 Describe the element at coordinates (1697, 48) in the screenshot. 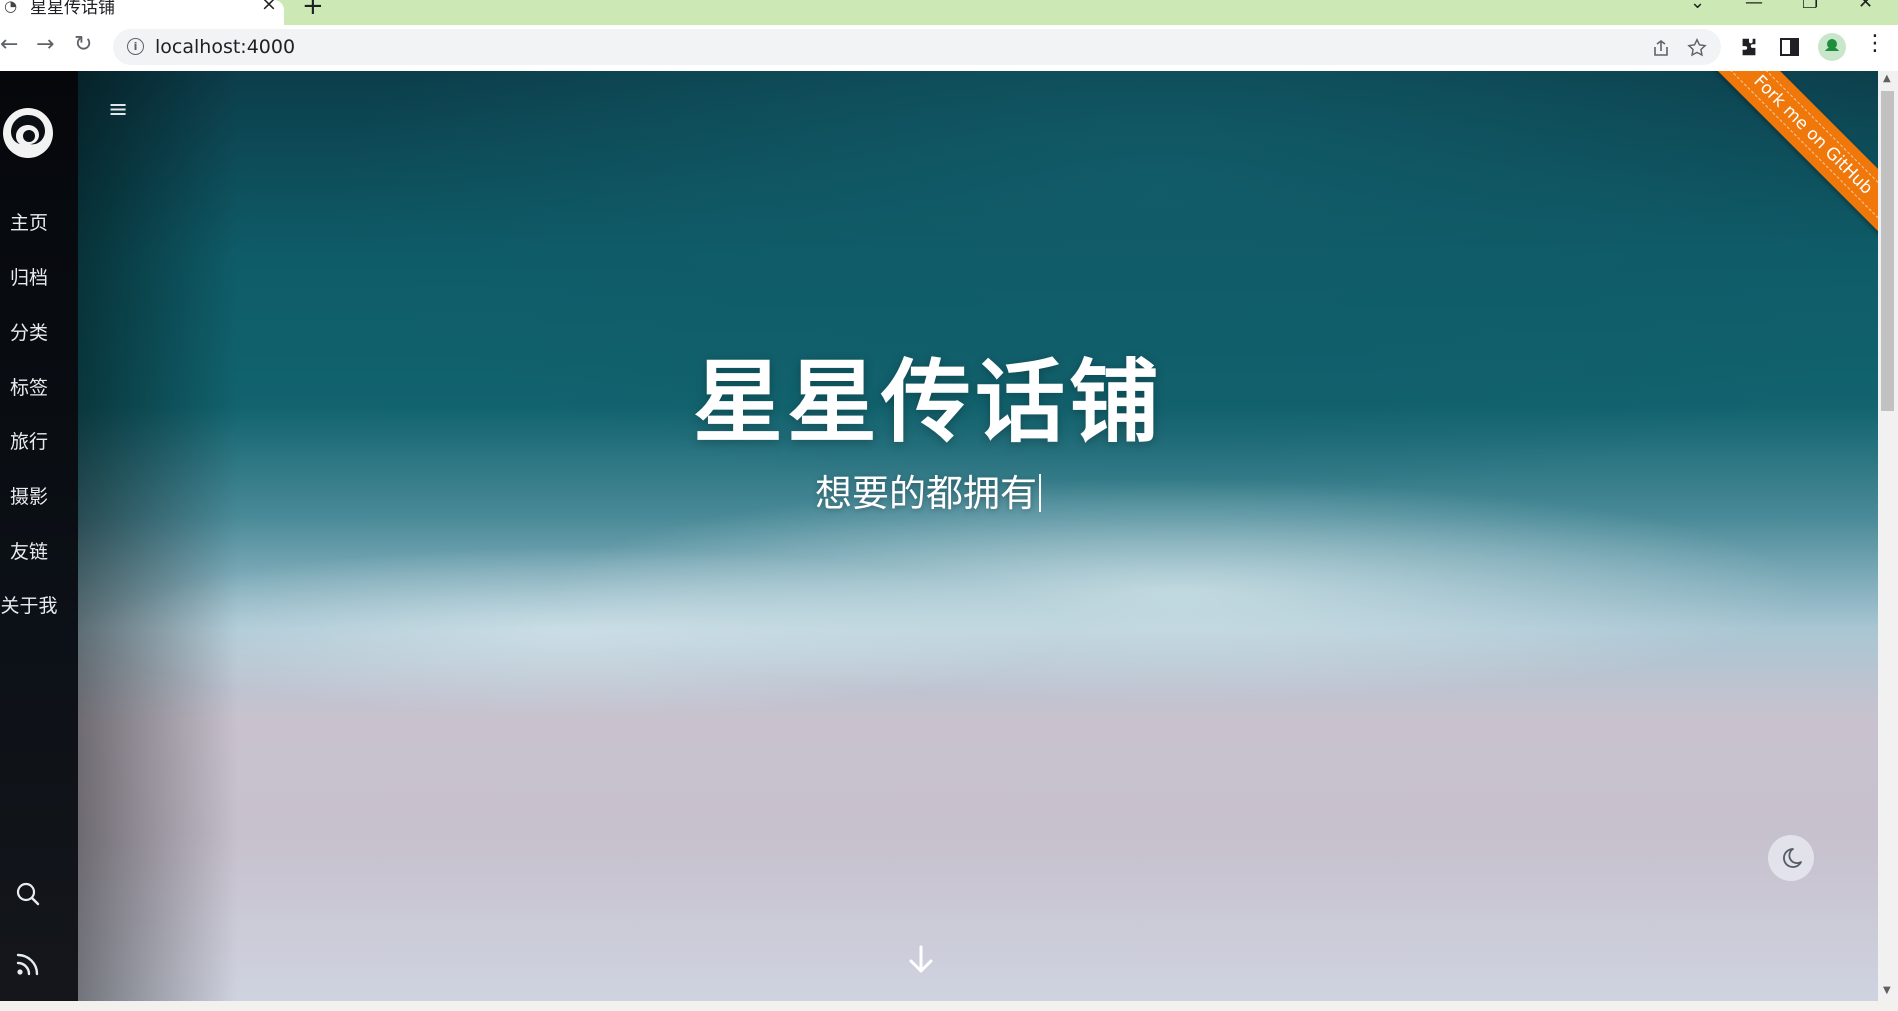

I see `star-icon` at that location.